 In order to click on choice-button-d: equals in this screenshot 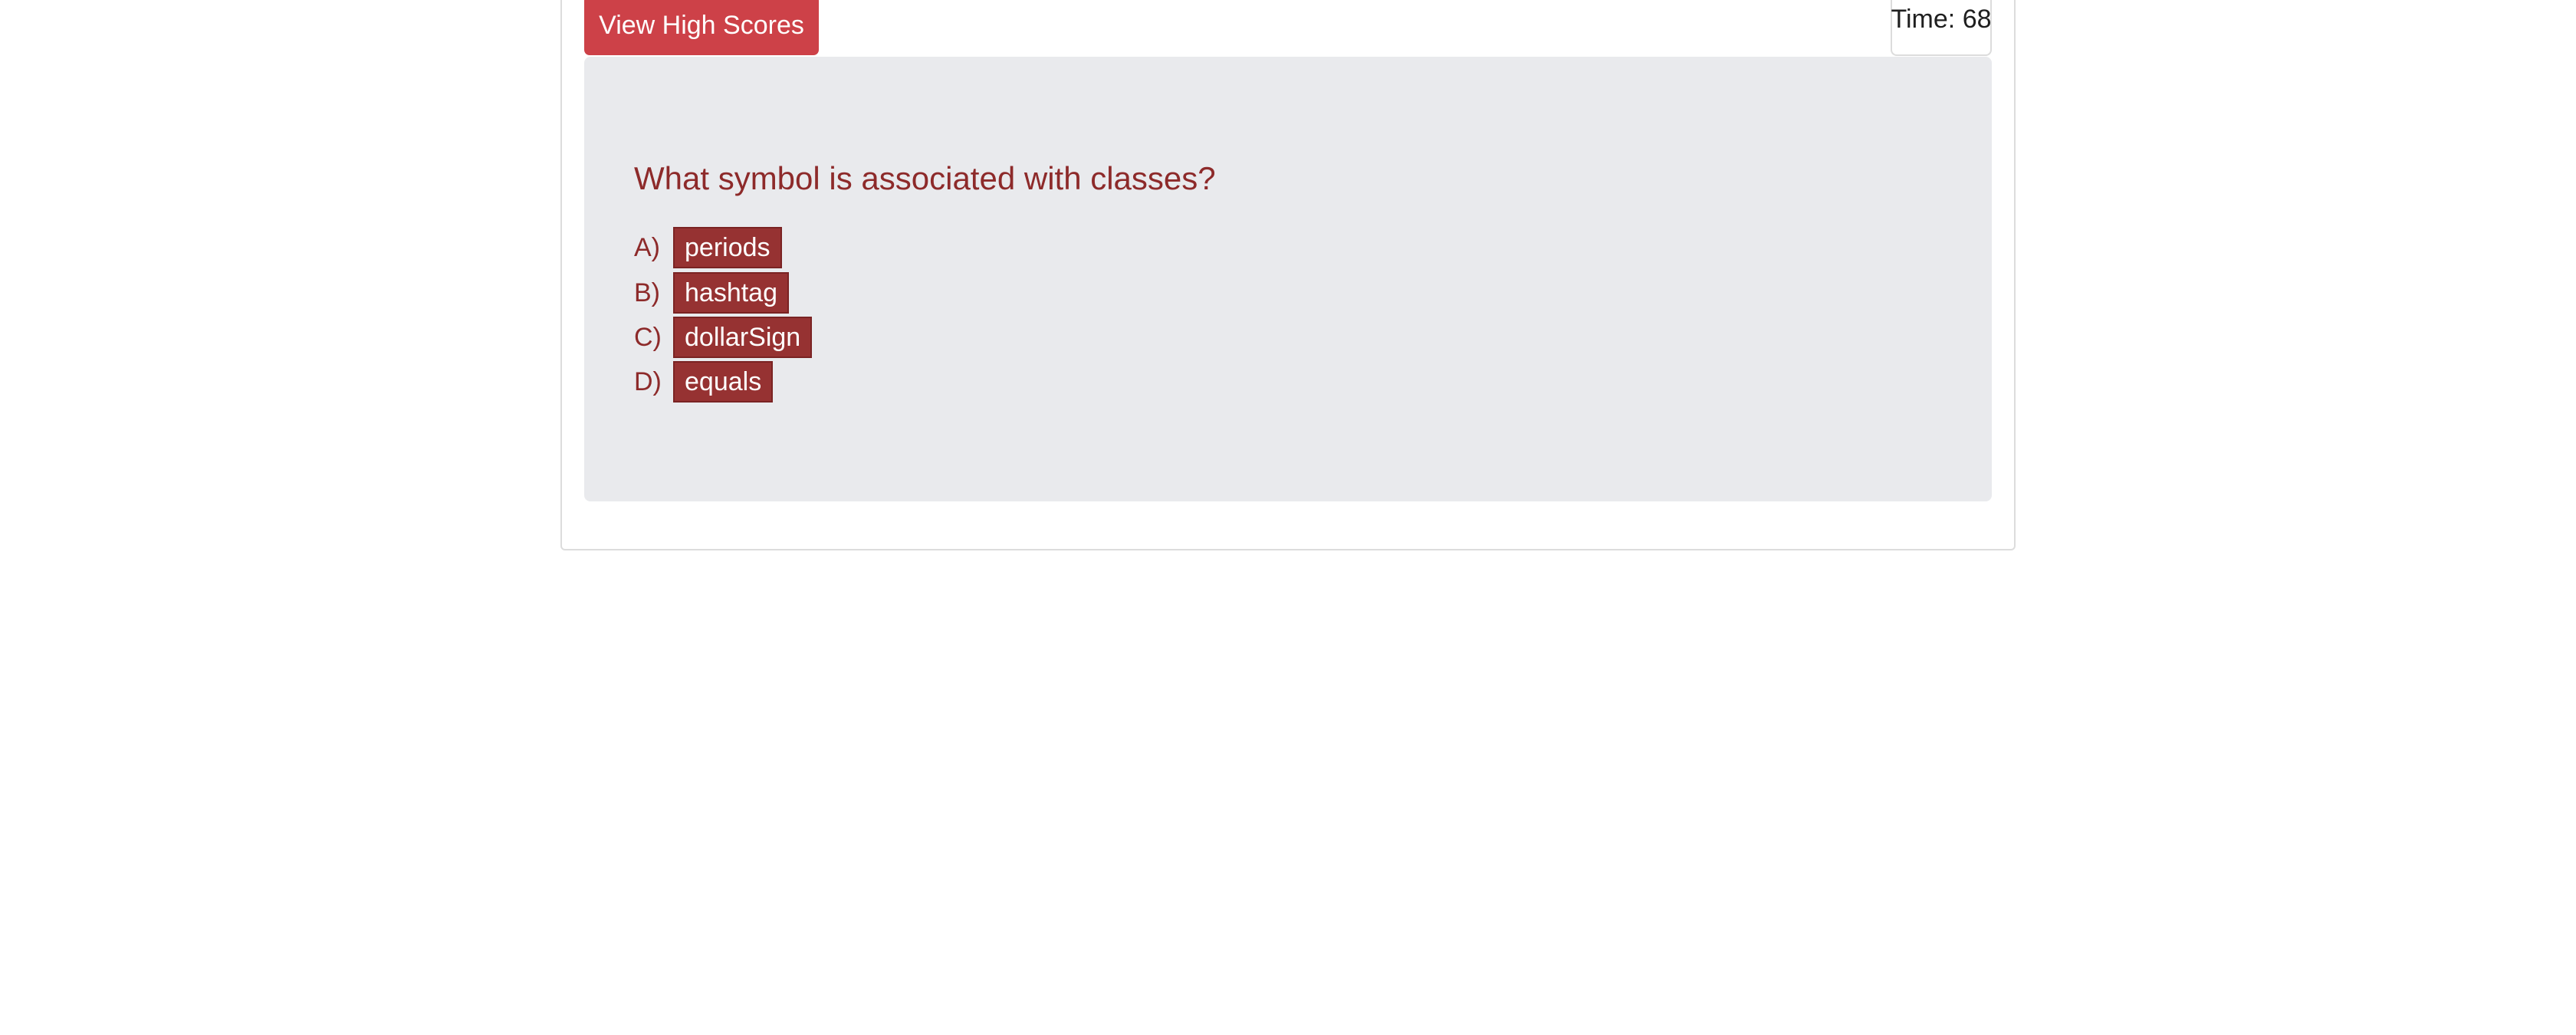, I will do `click(723, 382)`.